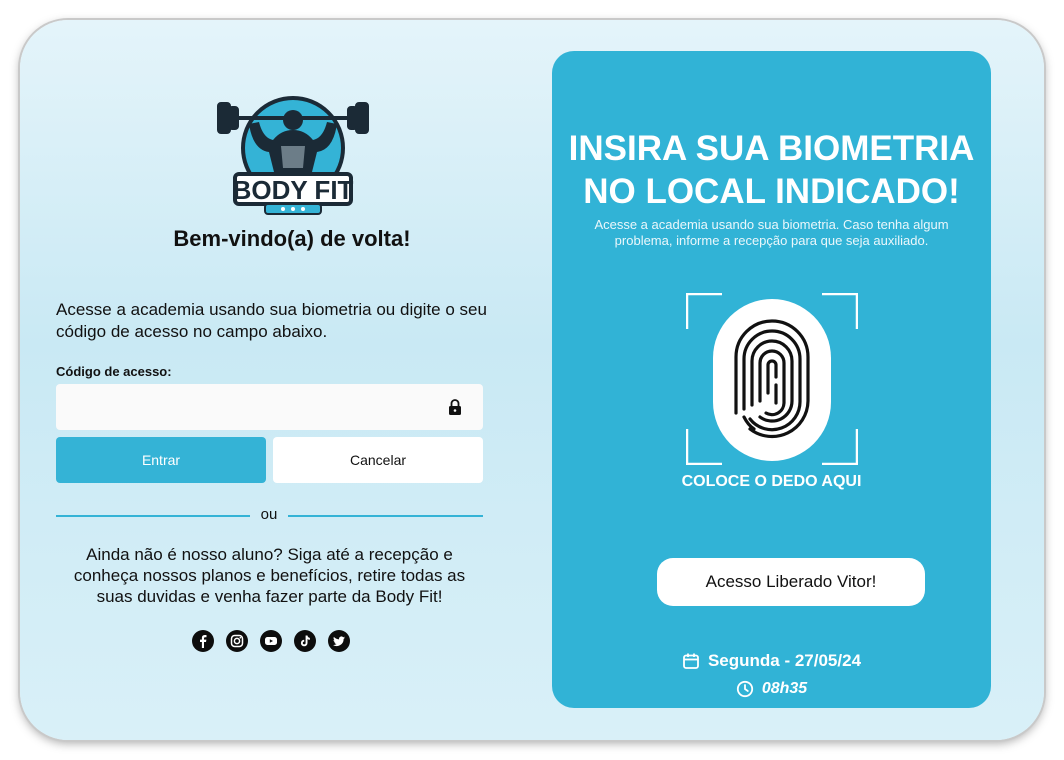  I want to click on twitter-icon, so click(339, 641).